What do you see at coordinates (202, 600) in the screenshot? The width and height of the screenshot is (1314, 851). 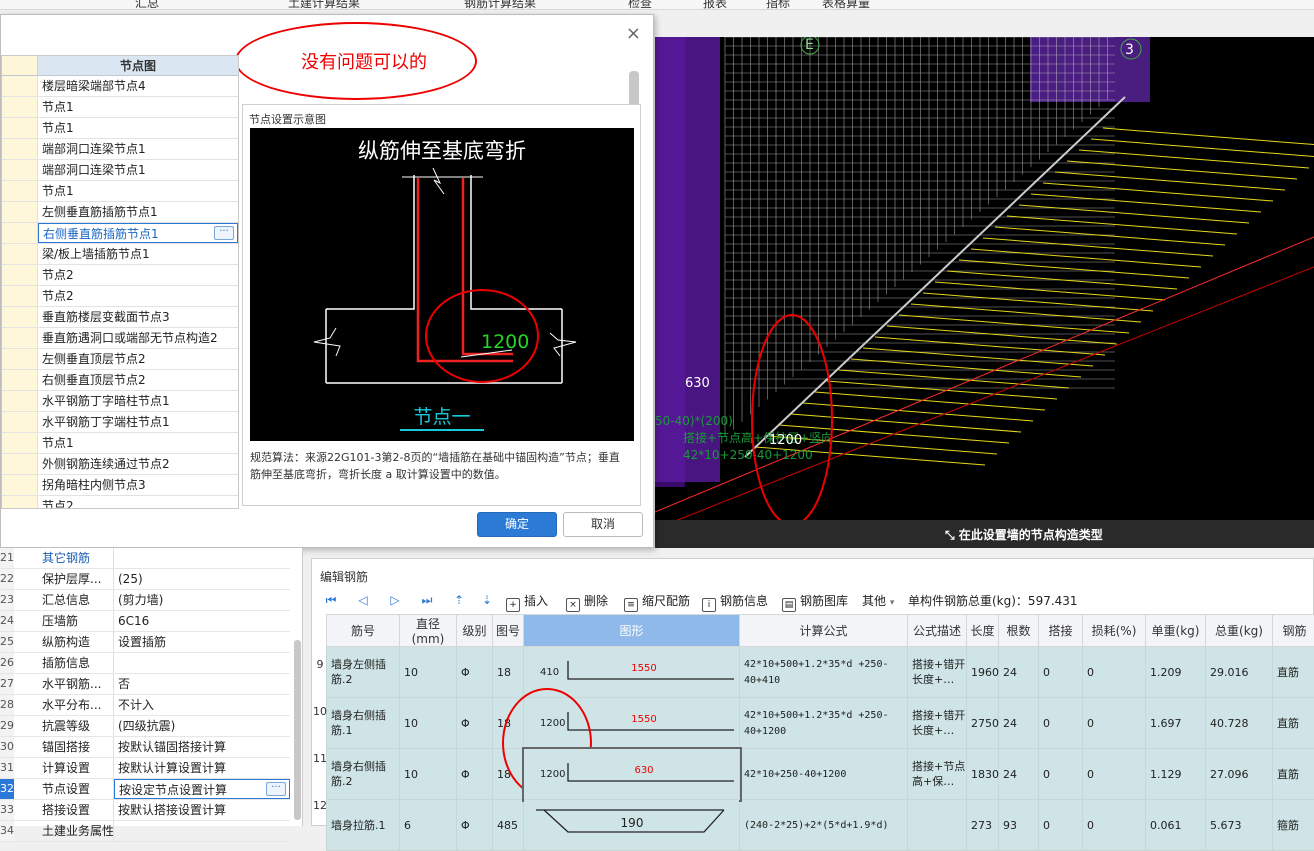 I see `property-value: (剪力墙)` at bounding box center [202, 600].